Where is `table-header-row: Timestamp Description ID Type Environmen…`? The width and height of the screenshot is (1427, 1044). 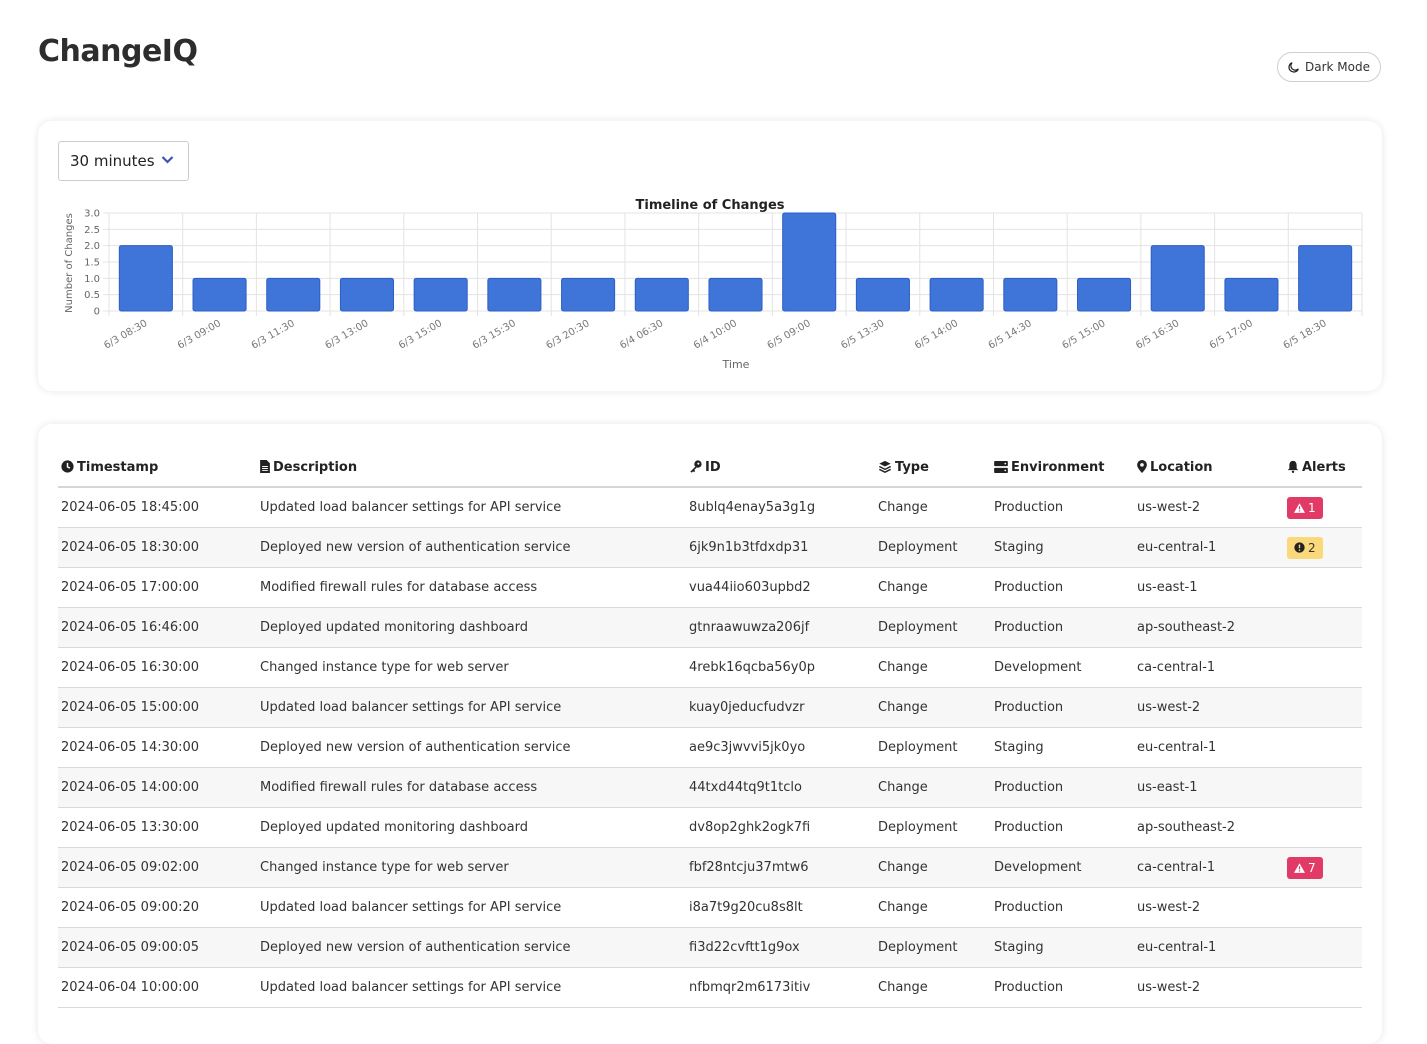 table-header-row: Timestamp Description ID Type Environmen… is located at coordinates (710, 468).